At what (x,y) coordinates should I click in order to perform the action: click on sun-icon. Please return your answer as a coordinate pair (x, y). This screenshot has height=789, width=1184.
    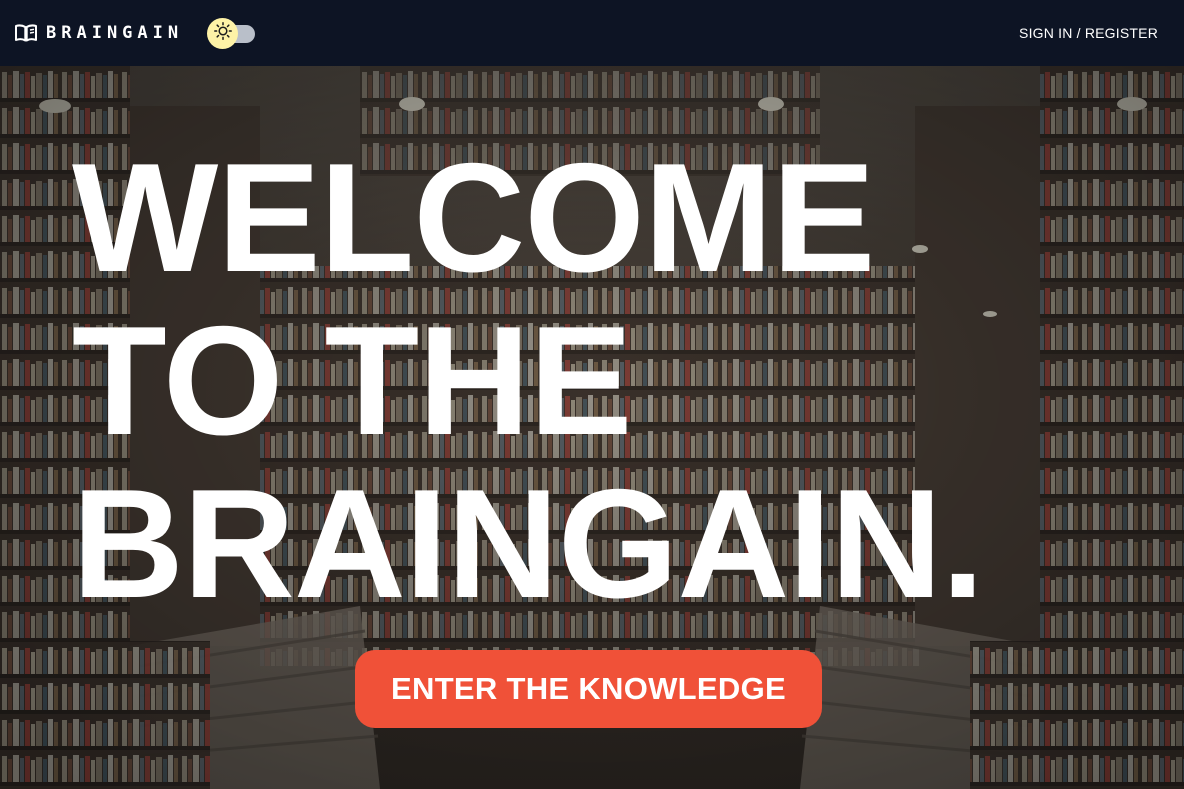
    Looking at the image, I should click on (222, 33).